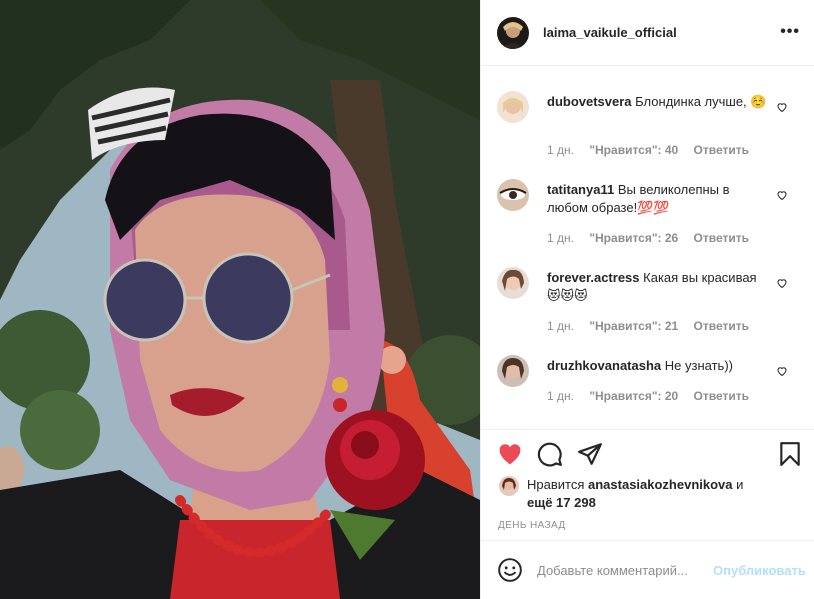 This screenshot has height=599, width=814. What do you see at coordinates (740, 484) in the screenshot?
I see `likes-and: и` at bounding box center [740, 484].